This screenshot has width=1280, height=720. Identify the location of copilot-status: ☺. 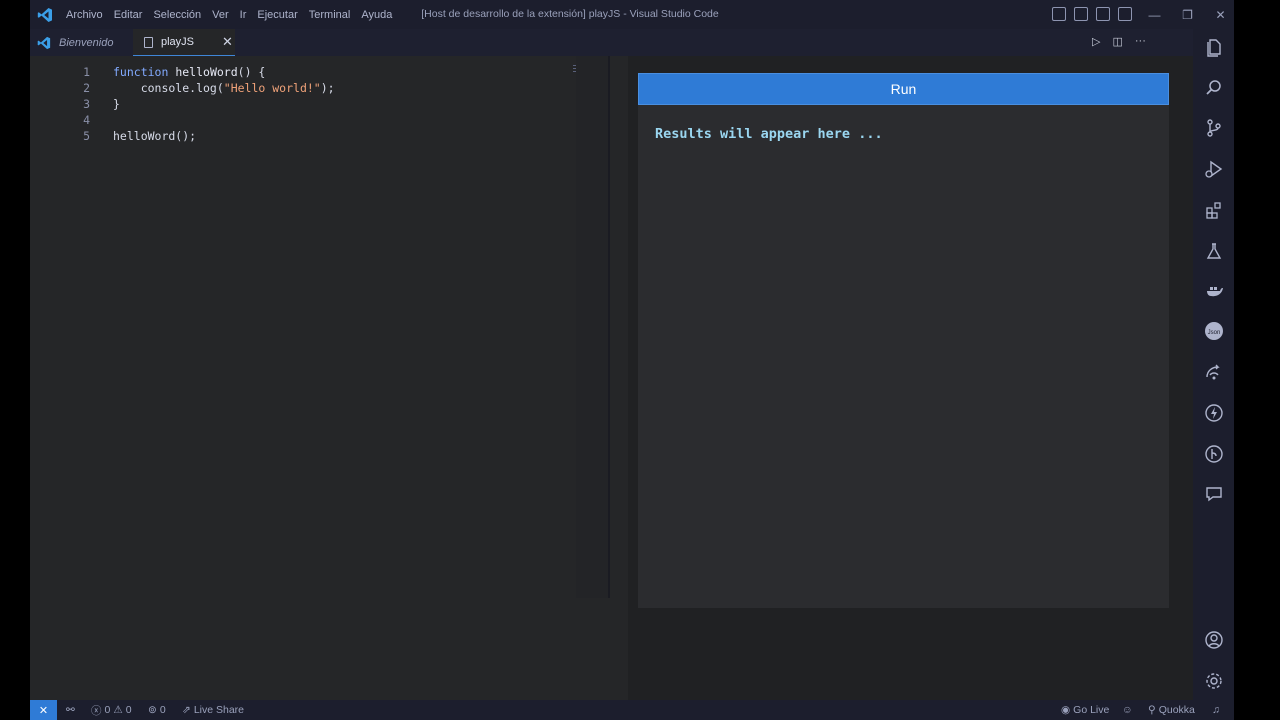
(1127, 710).